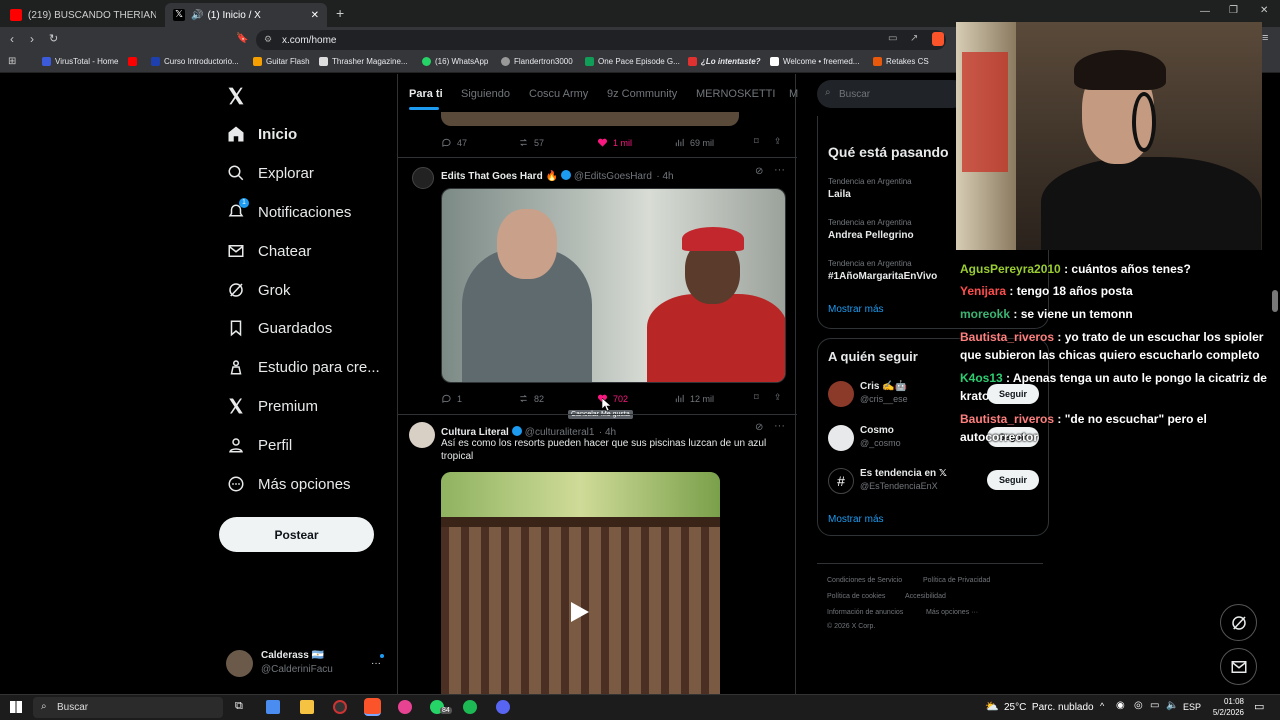  Describe the element at coordinates (1224, 712) in the screenshot. I see `clock-date: 5/2/2026` at that location.